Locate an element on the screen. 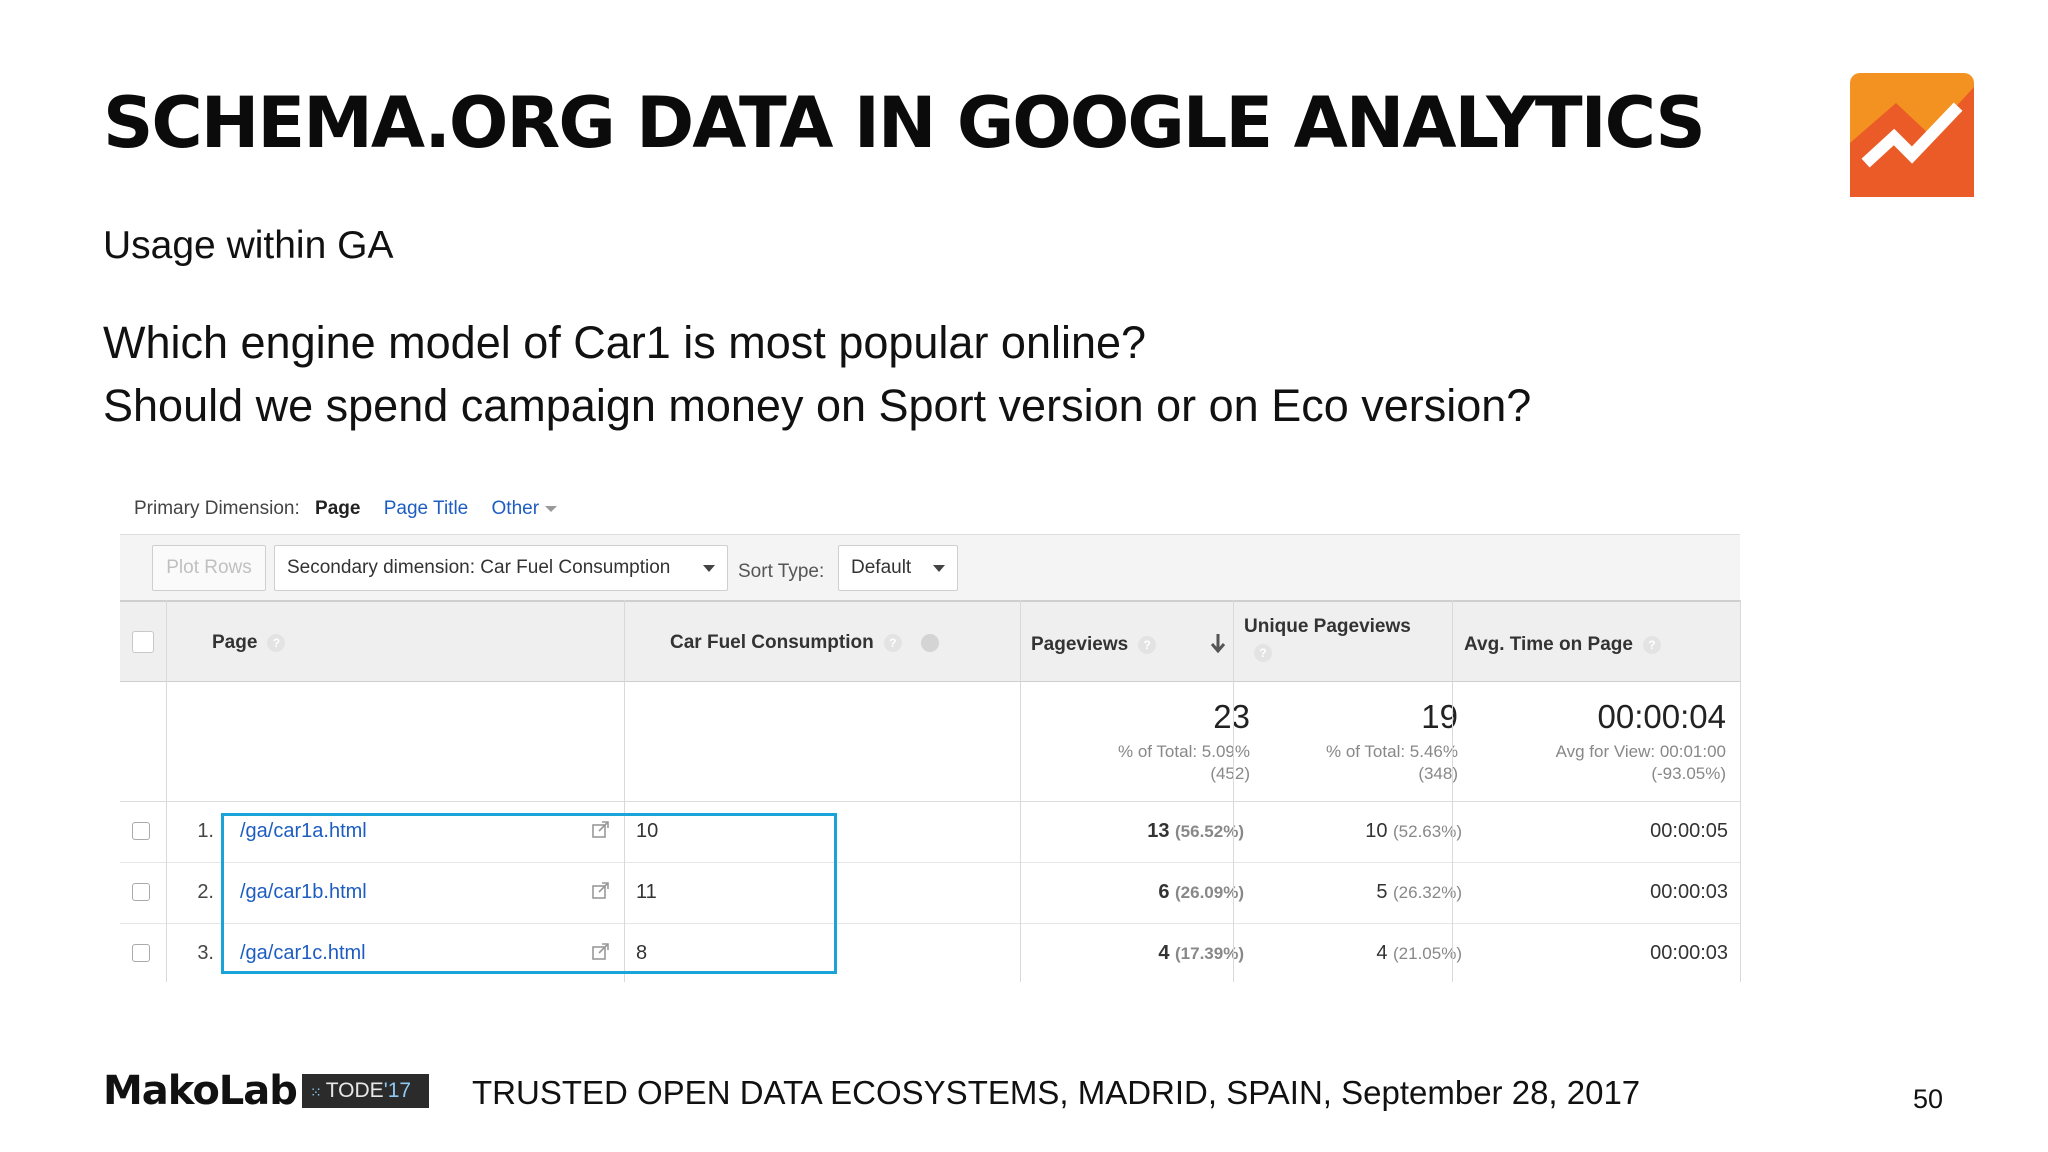  header-unique-label: Unique Pageviews is located at coordinates (1327, 626).